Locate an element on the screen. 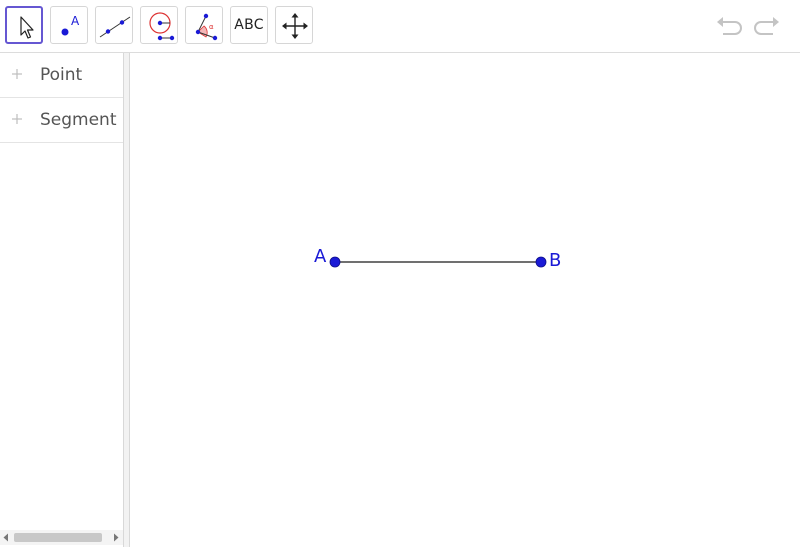 This screenshot has width=800, height=547. scroll-left-arrow-icon is located at coordinates (6, 537).